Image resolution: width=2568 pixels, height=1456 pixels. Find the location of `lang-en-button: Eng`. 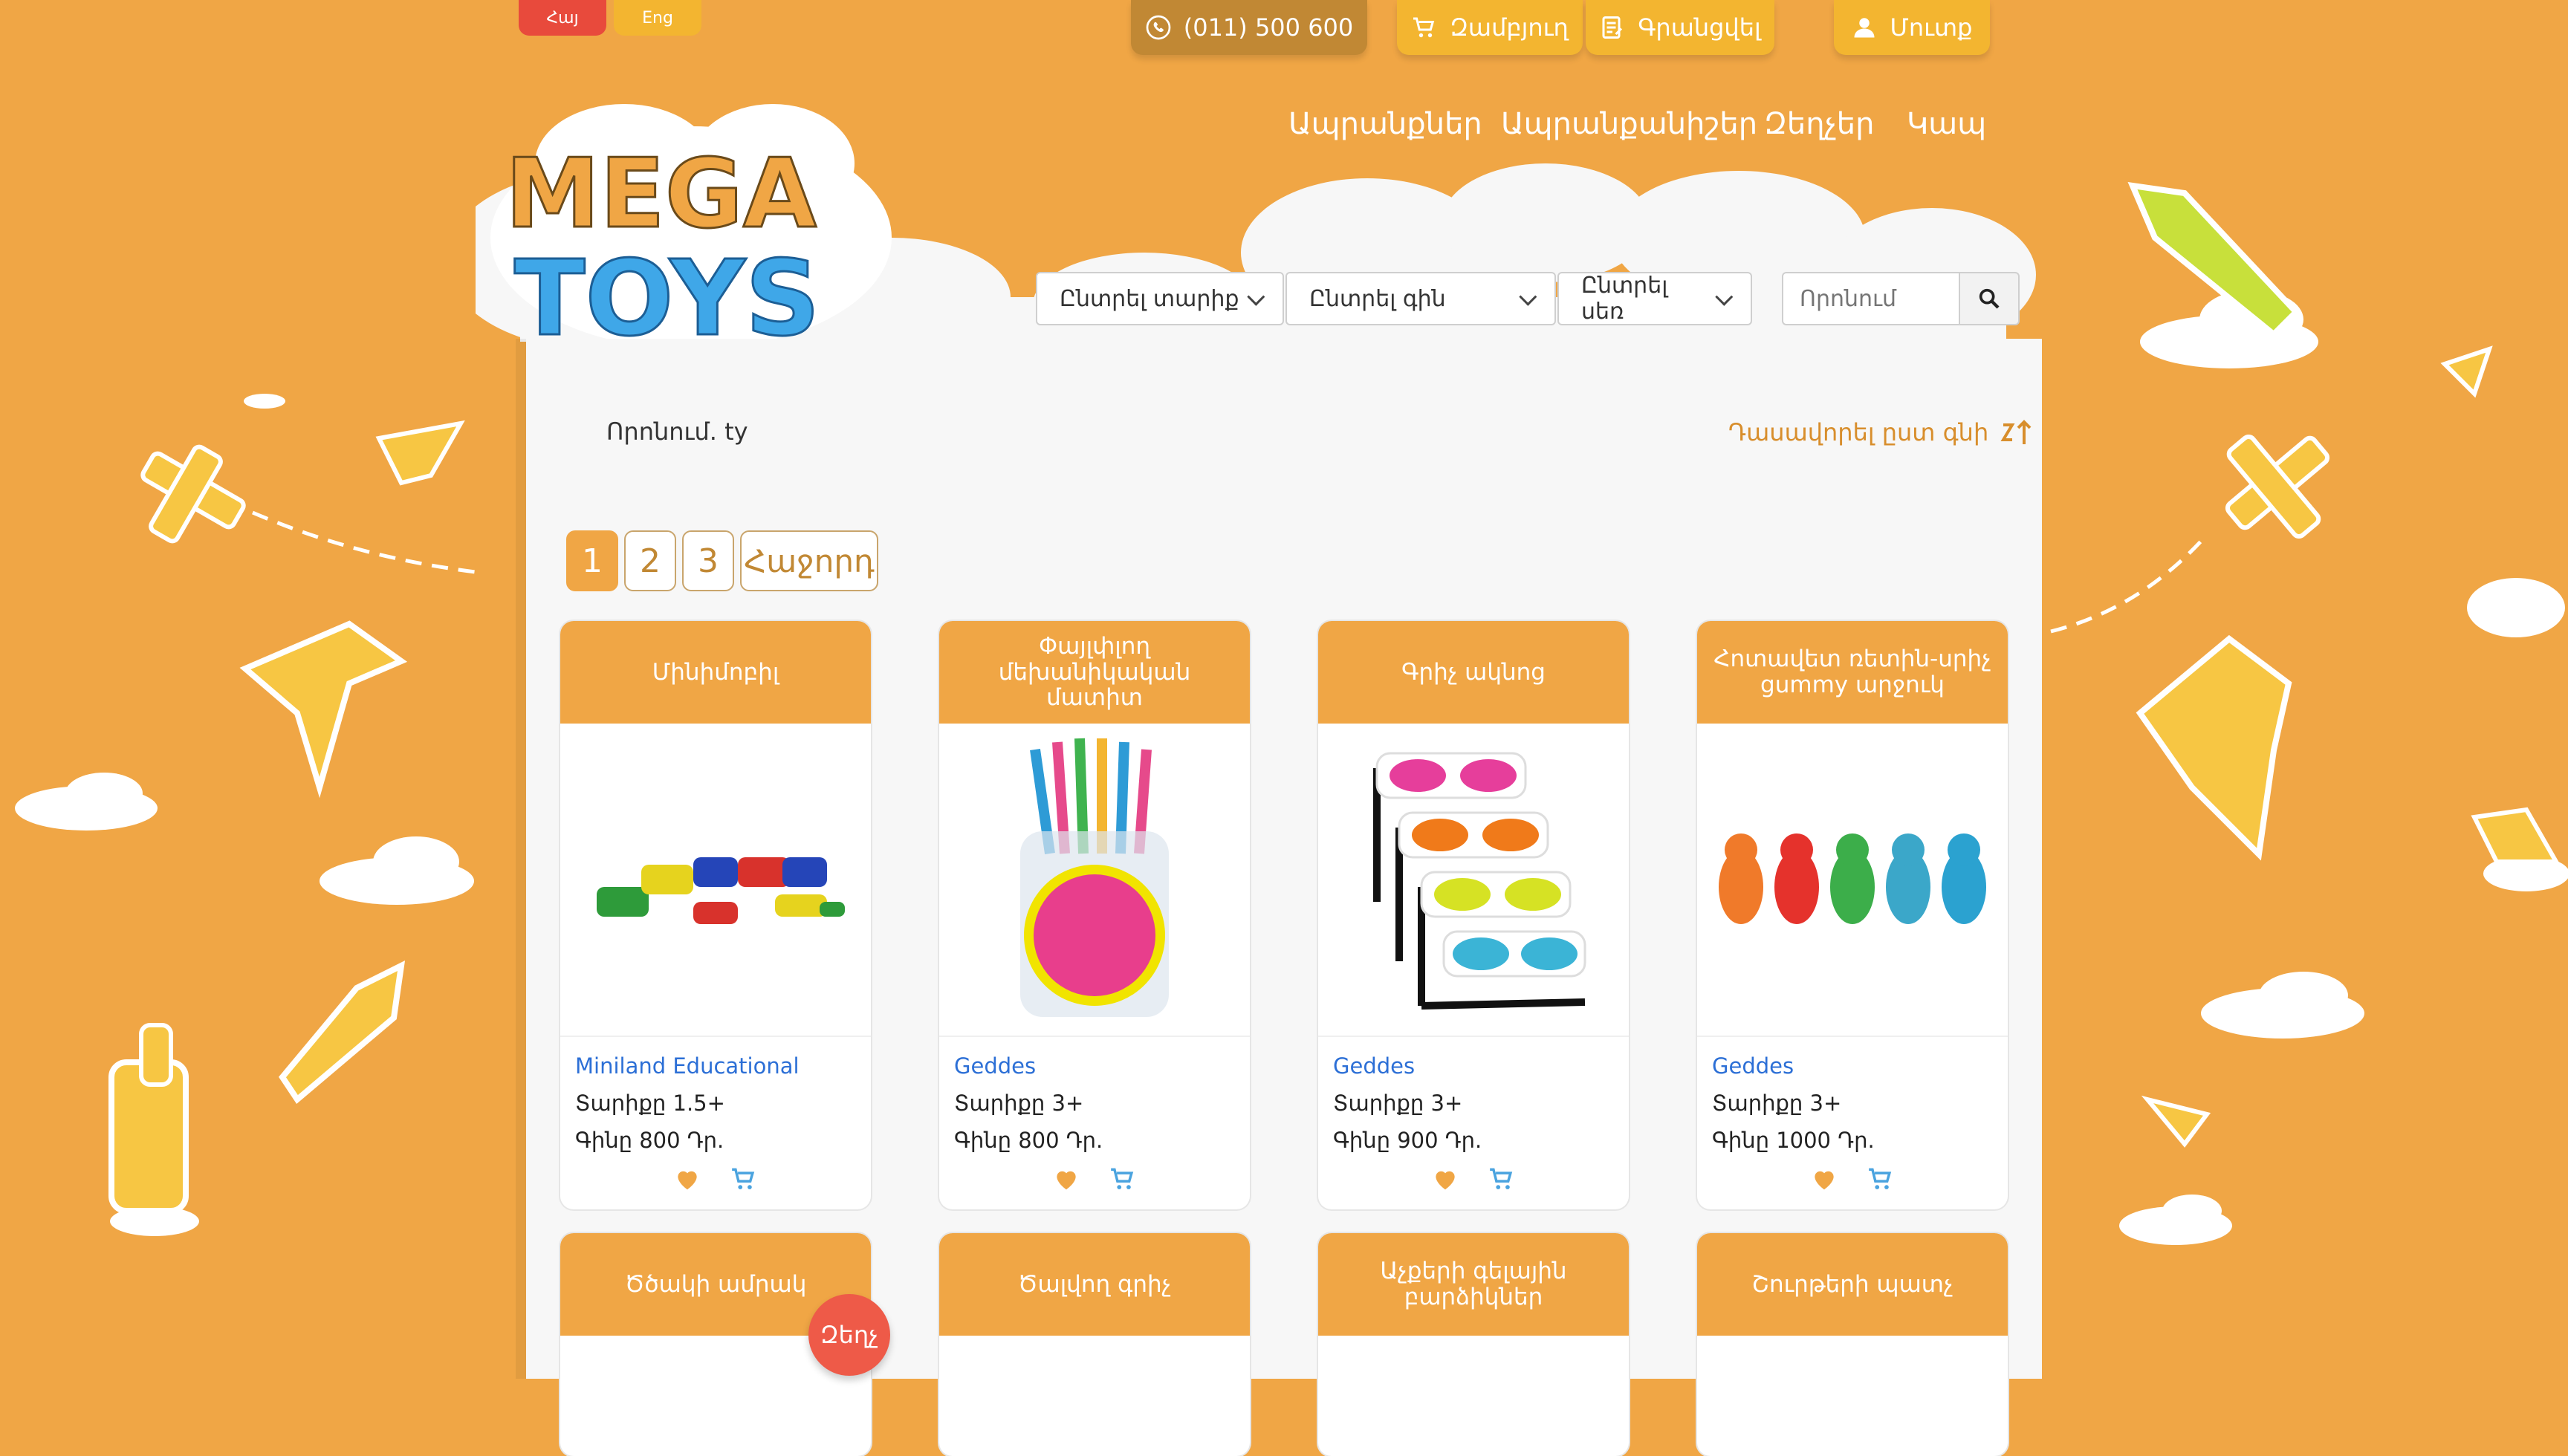

lang-en-button: Eng is located at coordinates (657, 18).